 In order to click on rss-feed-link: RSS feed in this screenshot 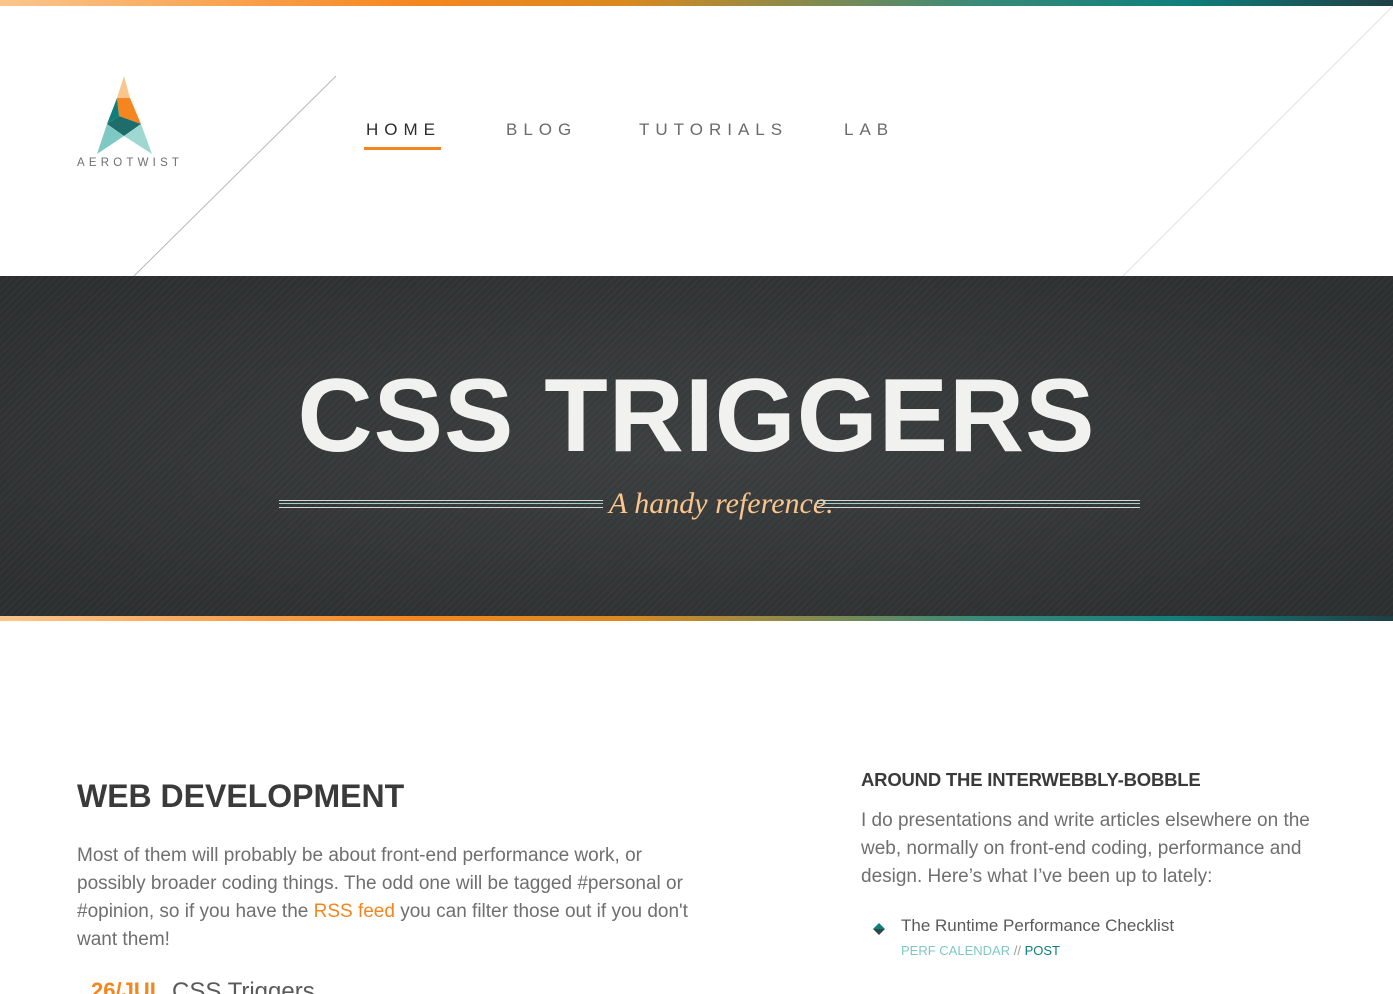, I will do `click(354, 911)`.